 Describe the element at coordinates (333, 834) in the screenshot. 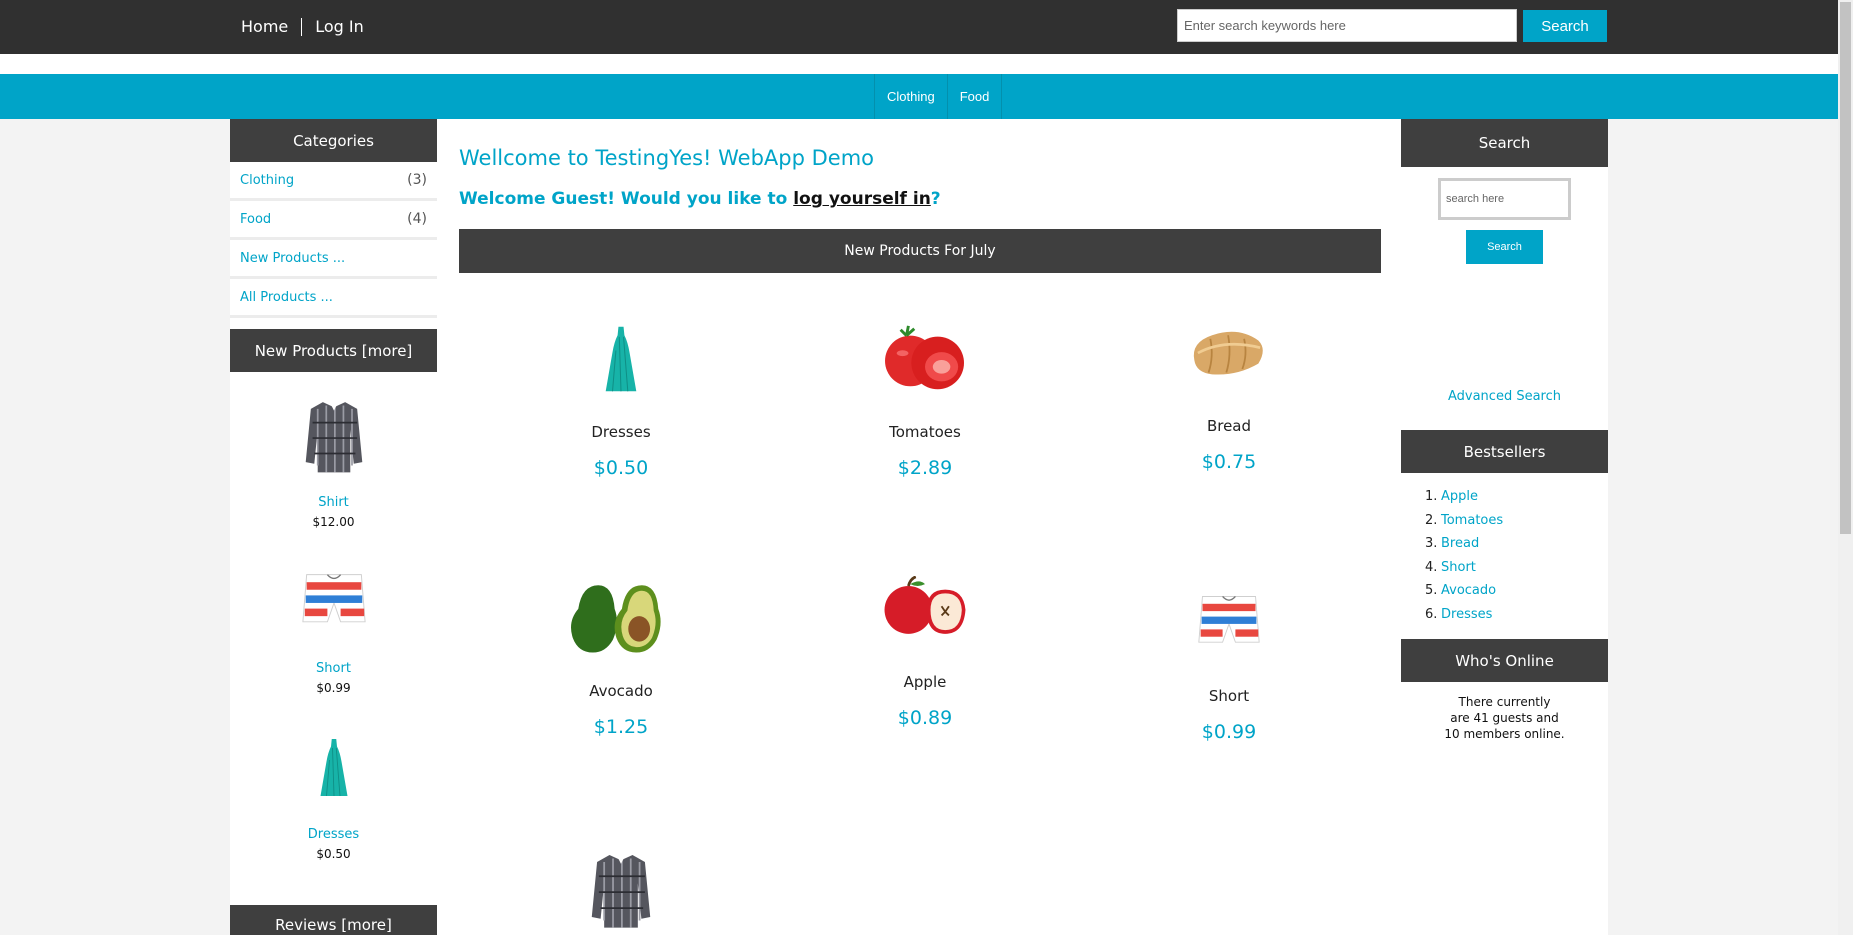

I see `new-product-name: Dresses` at that location.